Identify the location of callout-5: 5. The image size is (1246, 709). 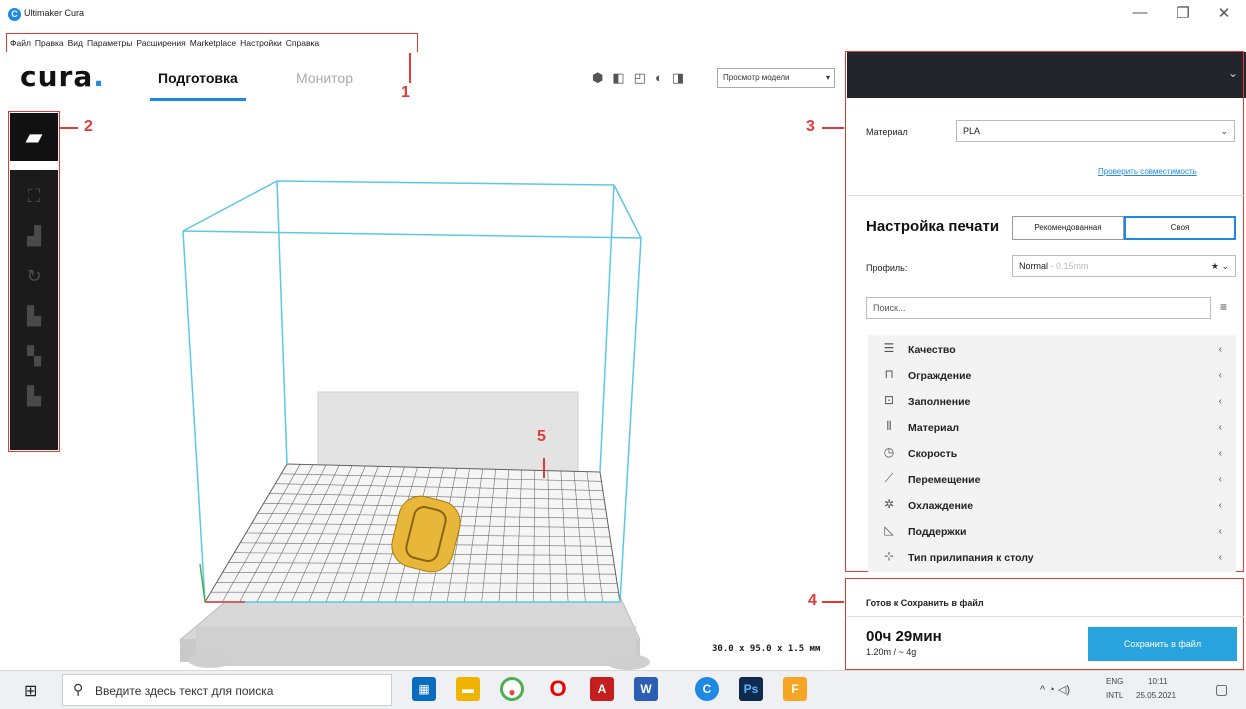
(541, 436).